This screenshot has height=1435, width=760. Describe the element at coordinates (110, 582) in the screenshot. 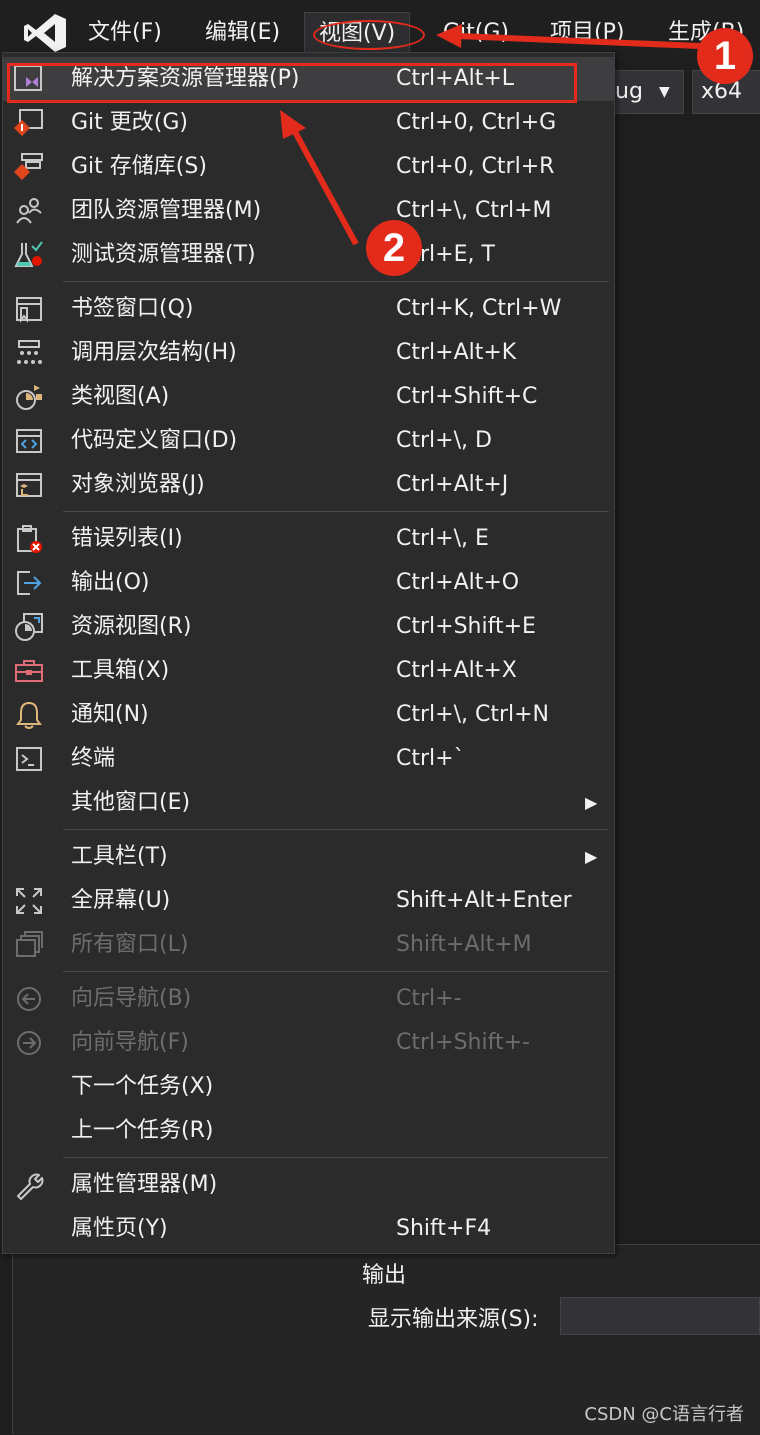

I see `menu-item-label: 输出(O)` at that location.